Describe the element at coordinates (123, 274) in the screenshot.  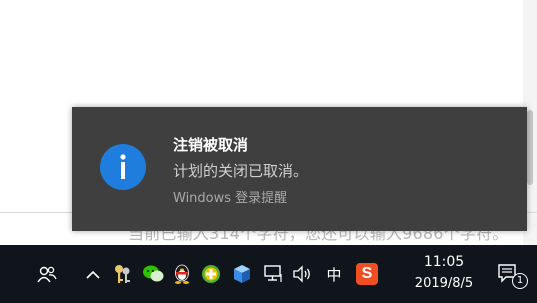
I see `keys-icon` at that location.